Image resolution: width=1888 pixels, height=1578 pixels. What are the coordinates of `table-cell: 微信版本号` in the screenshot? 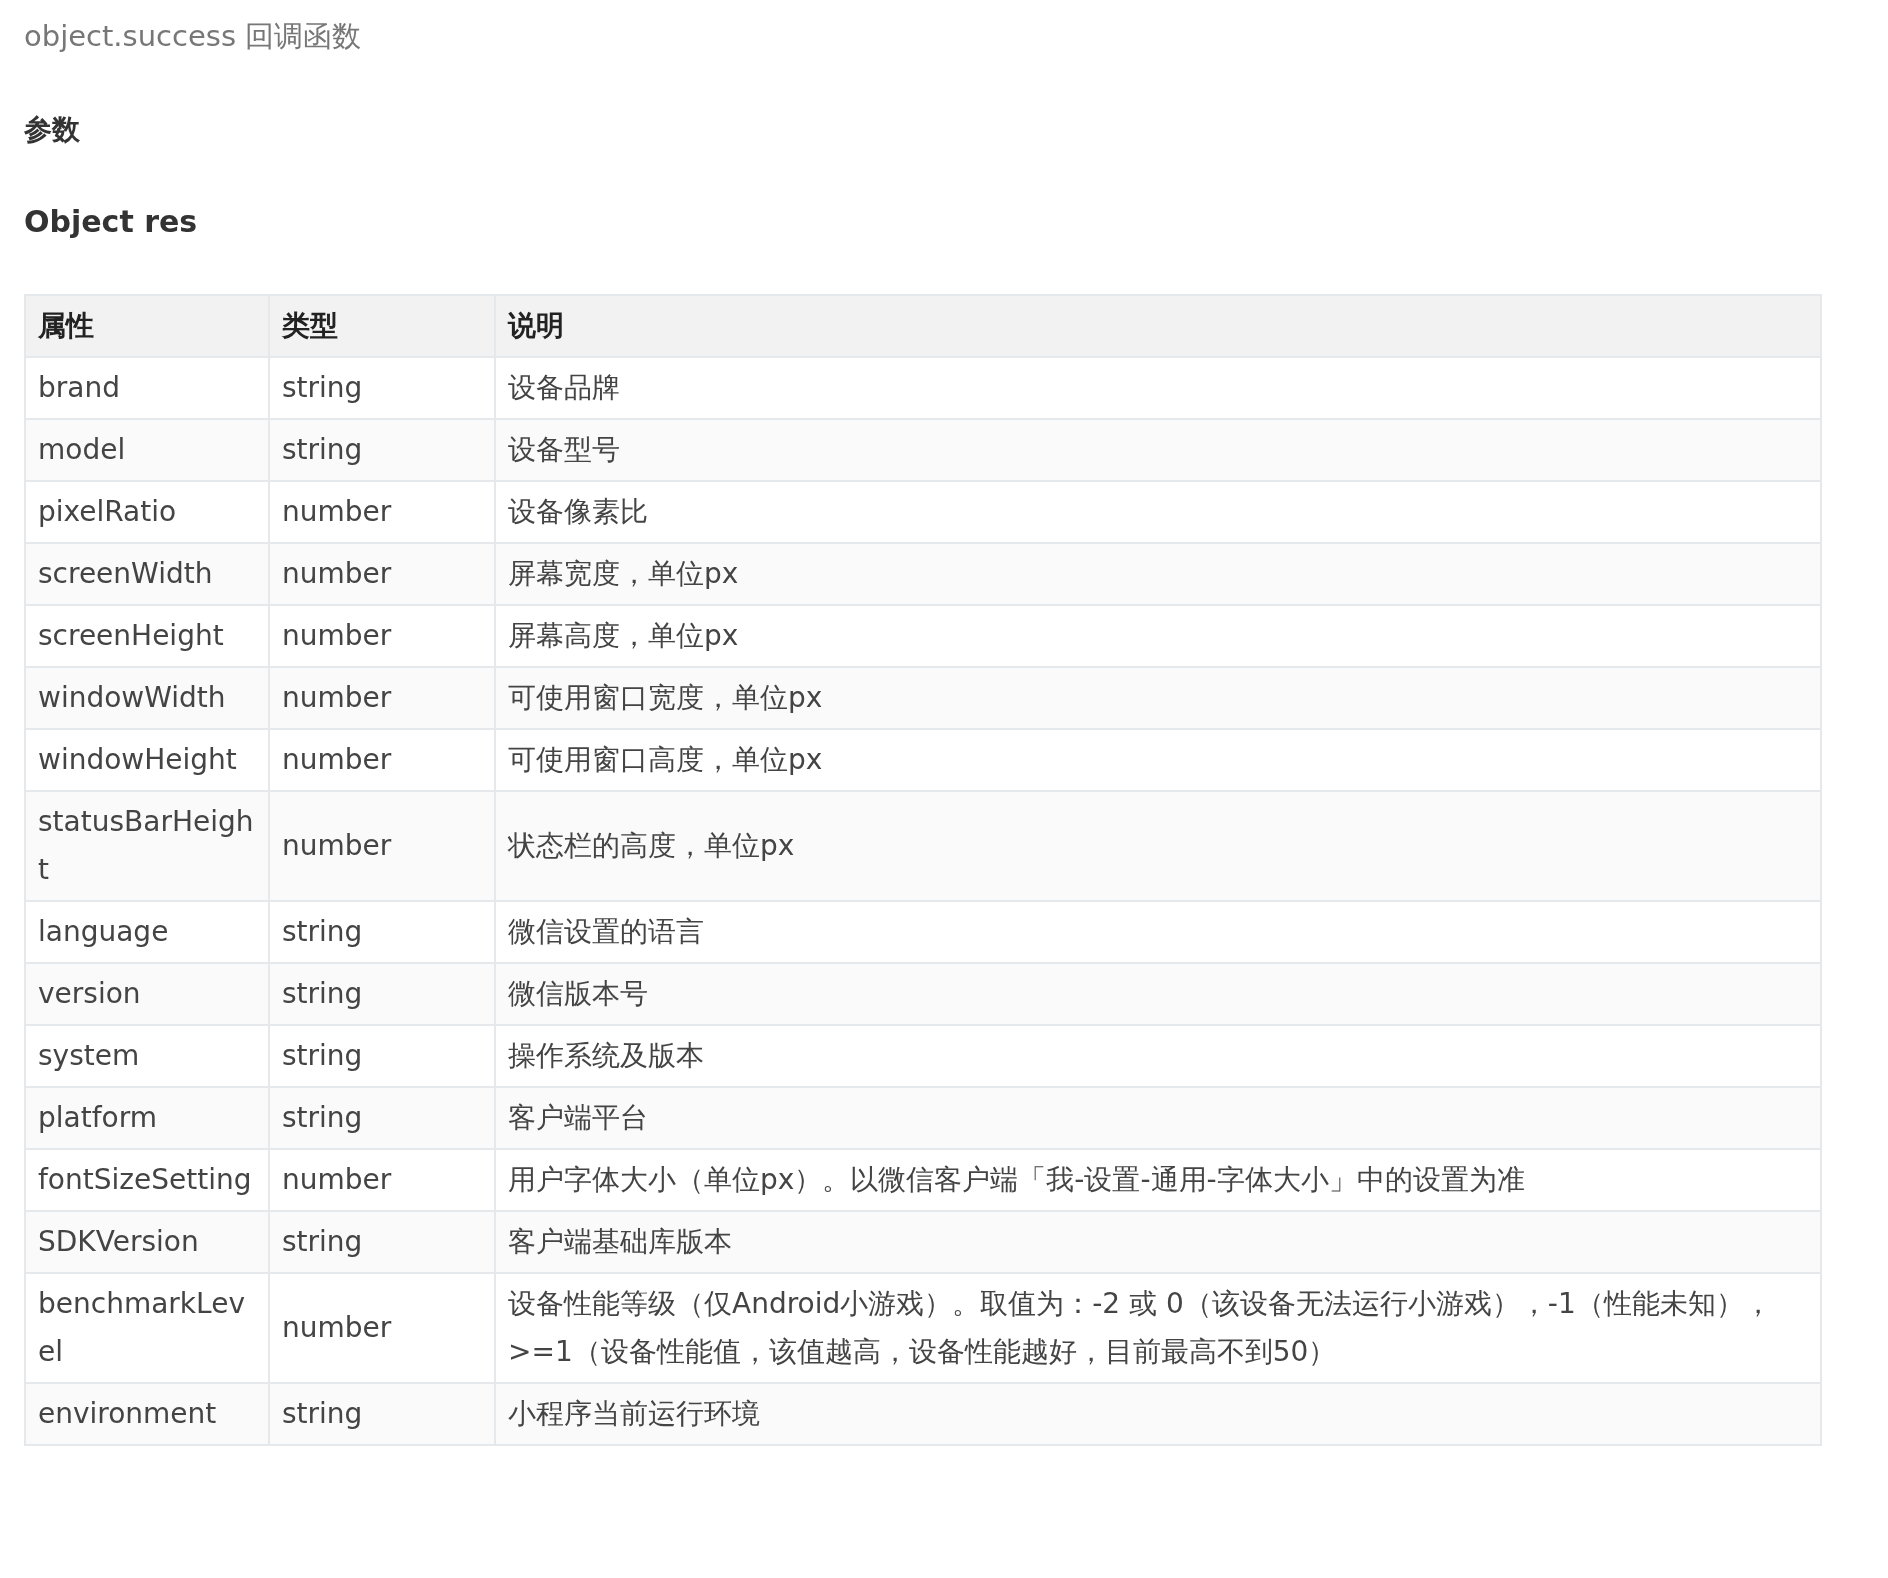 It's located at (1158, 994).